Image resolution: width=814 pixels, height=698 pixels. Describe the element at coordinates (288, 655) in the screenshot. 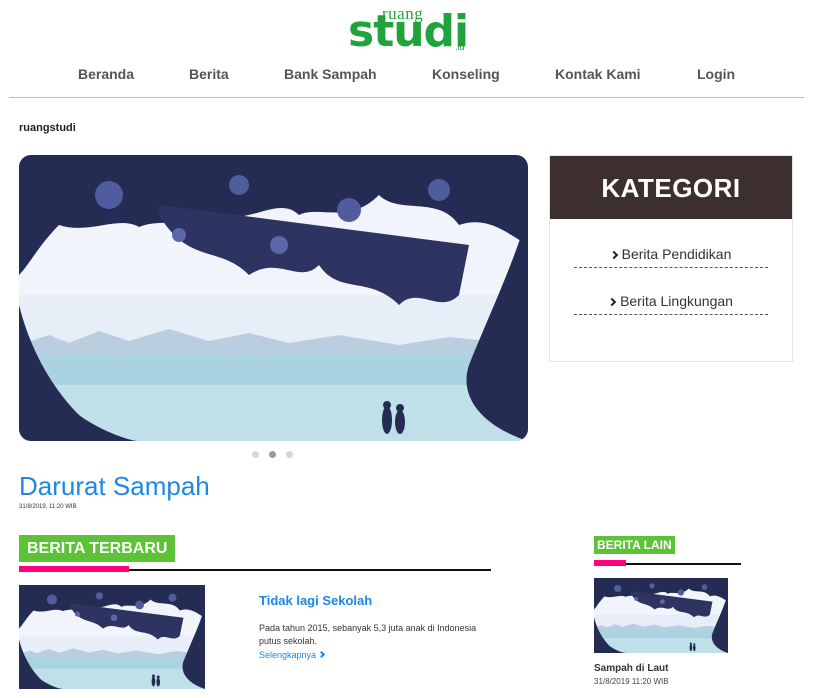

I see `read-more-label: Selengkapnya` at that location.